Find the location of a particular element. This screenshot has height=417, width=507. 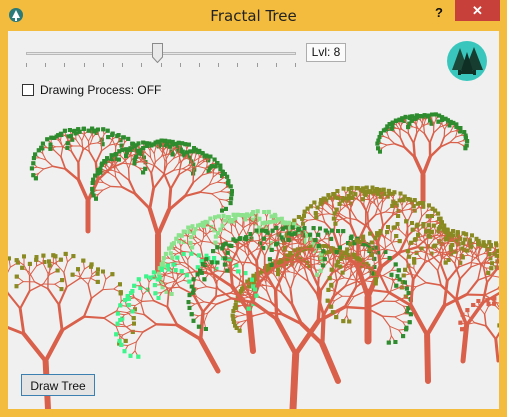

title-bar: Fractal Tree ? ✕ is located at coordinates (253, 15).